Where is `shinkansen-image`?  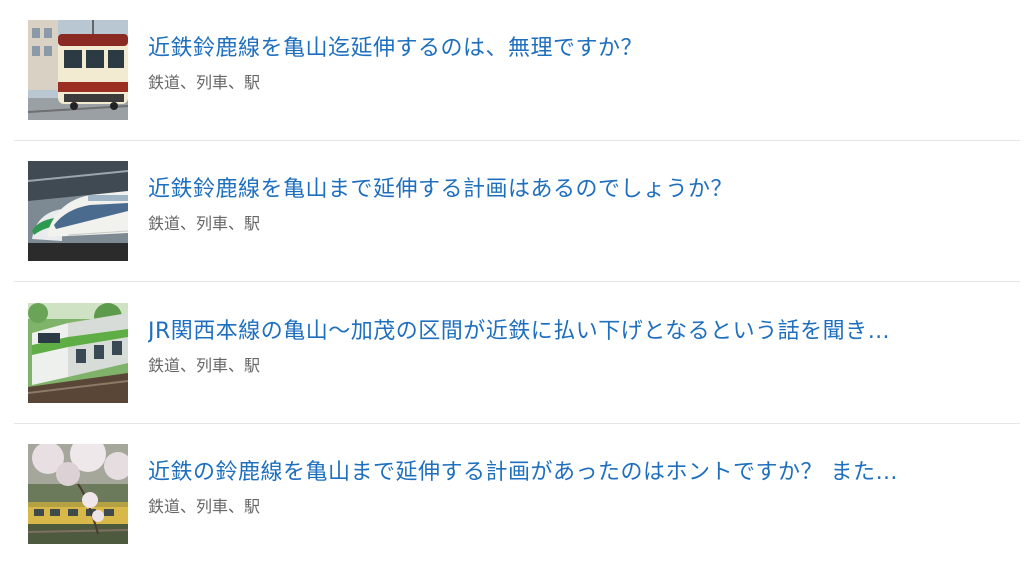 shinkansen-image is located at coordinates (78, 211).